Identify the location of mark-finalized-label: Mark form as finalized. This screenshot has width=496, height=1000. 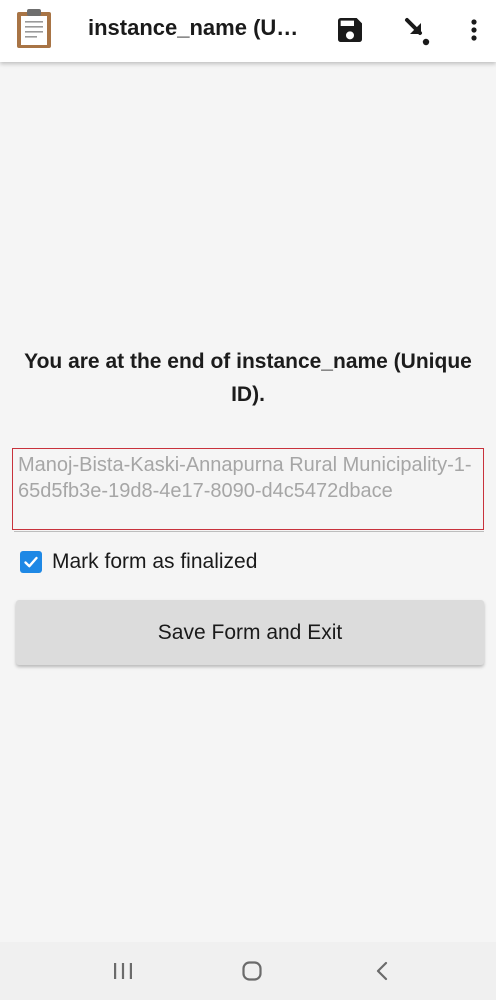
(155, 561).